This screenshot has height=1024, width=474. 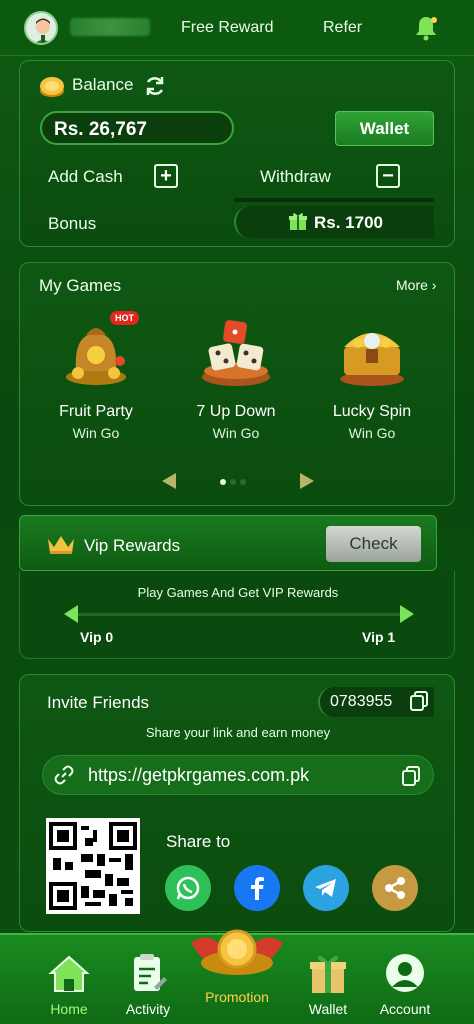 I want to click on carousel-dots, so click(x=233, y=482).